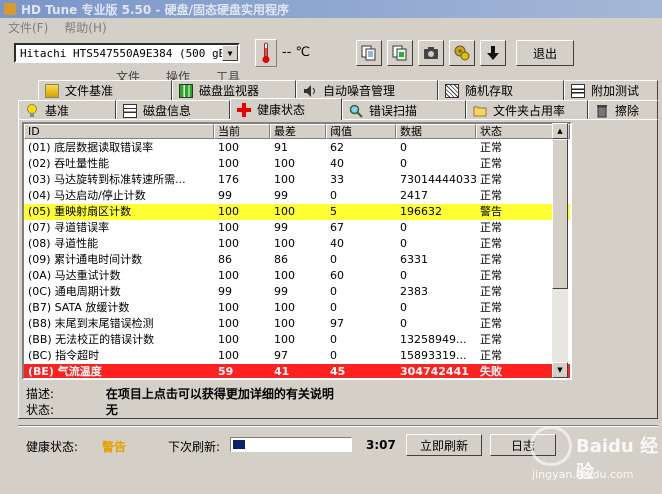 The width and height of the screenshot is (662, 494). Describe the element at coordinates (462, 53) in the screenshot. I see `options-button` at that location.